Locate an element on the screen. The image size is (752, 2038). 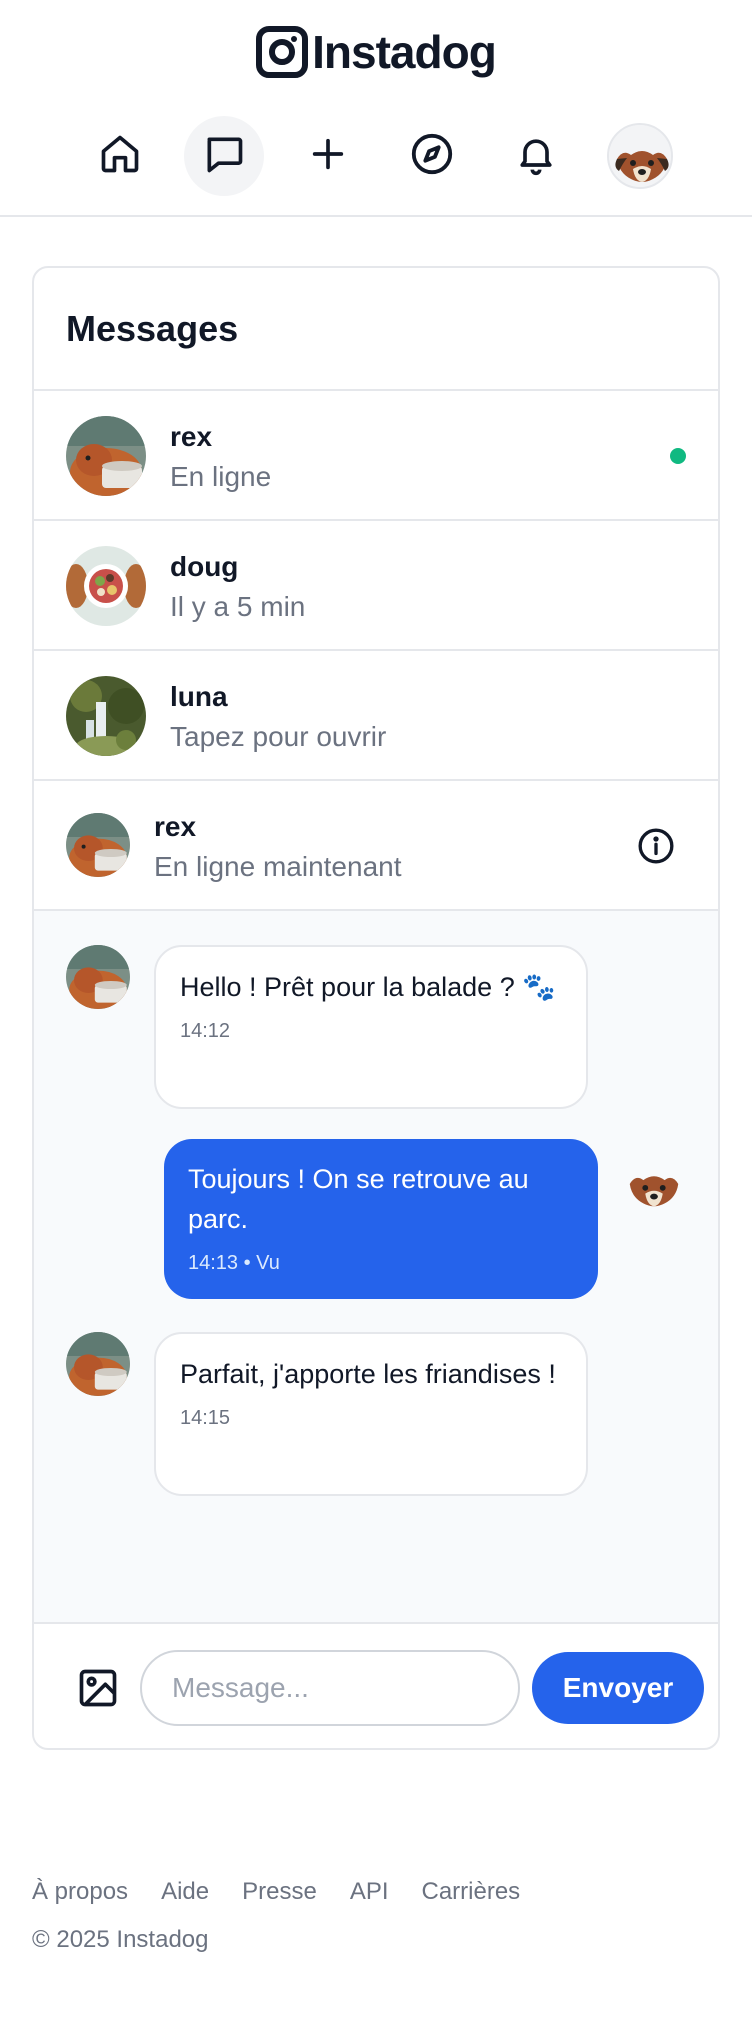
conversation-status: Il y a 5 min is located at coordinates (238, 606).